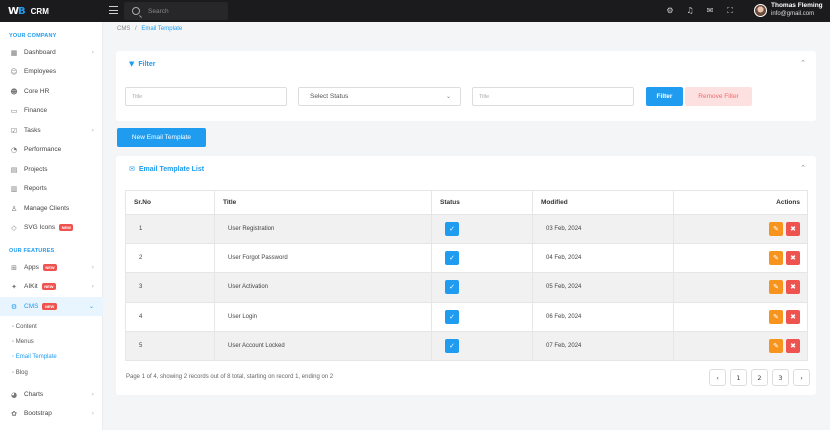  I want to click on search-box, so click(176, 11).